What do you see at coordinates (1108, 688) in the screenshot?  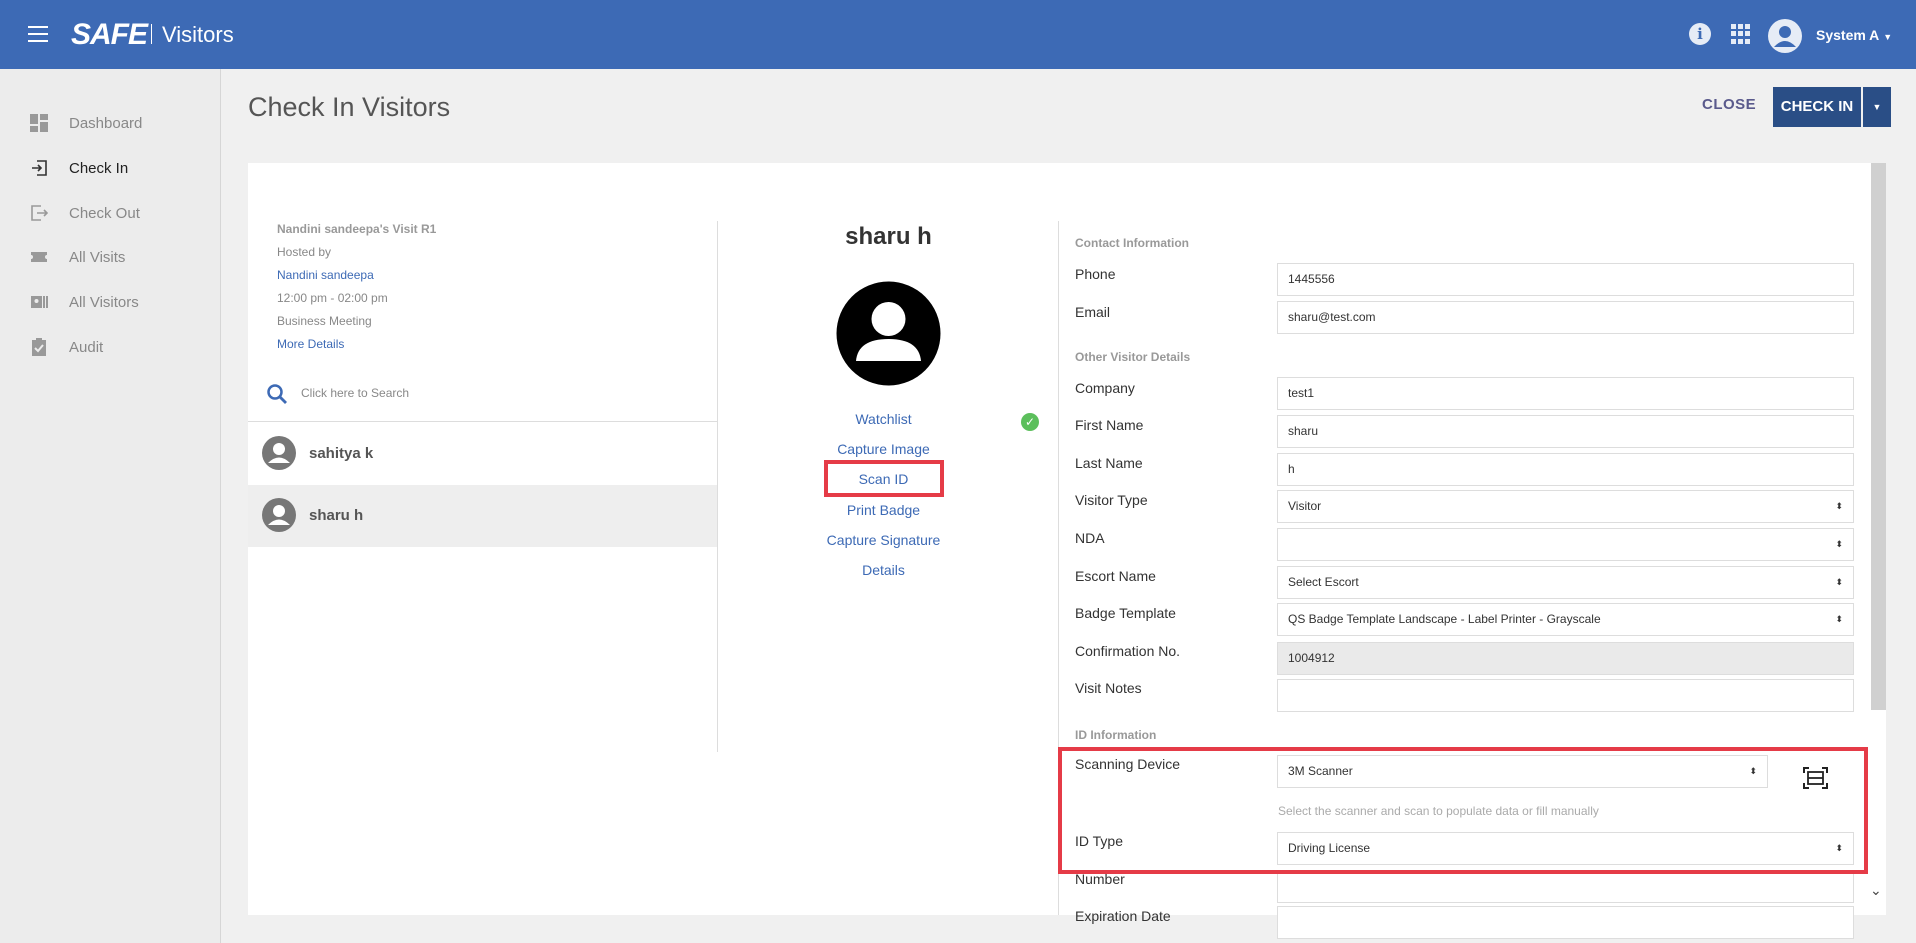 I see `field-label: Visit Notes` at bounding box center [1108, 688].